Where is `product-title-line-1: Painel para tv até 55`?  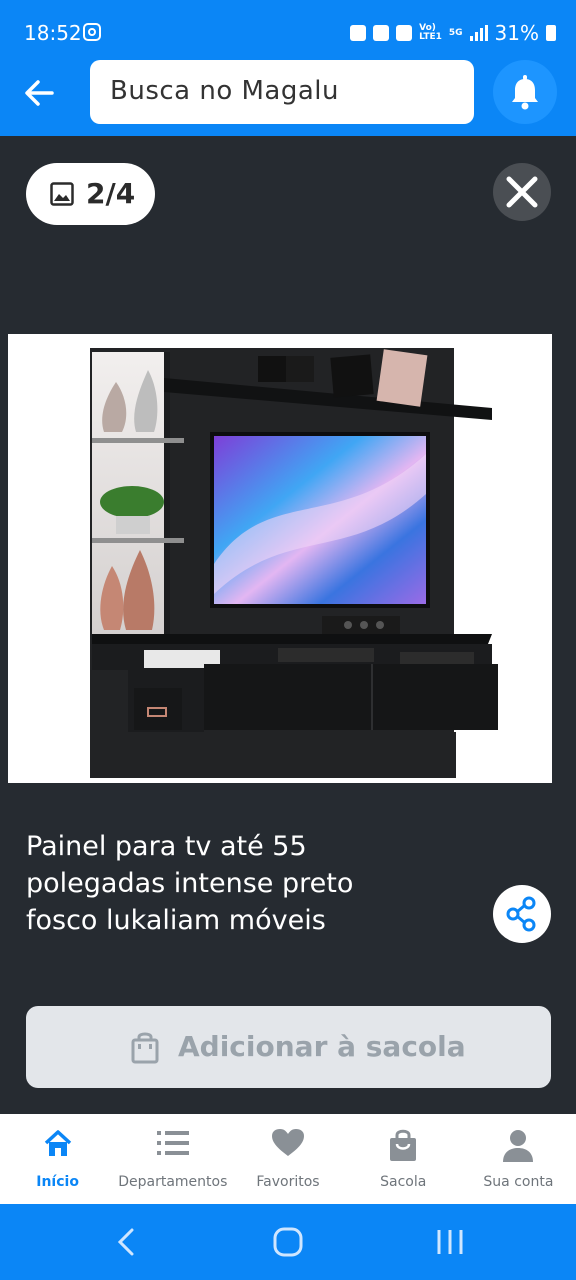 product-title-line-1: Painel para tv até 55 is located at coordinates (166, 846).